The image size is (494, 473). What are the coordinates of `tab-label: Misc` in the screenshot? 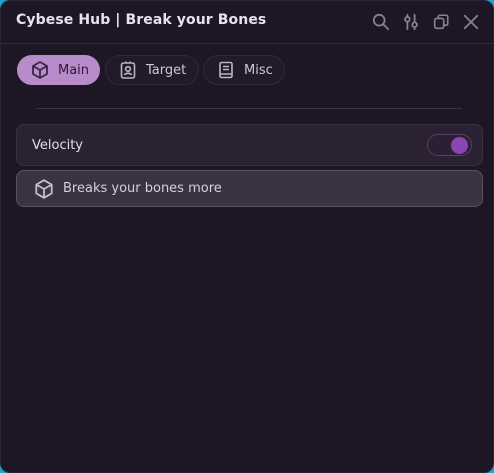 It's located at (258, 70).